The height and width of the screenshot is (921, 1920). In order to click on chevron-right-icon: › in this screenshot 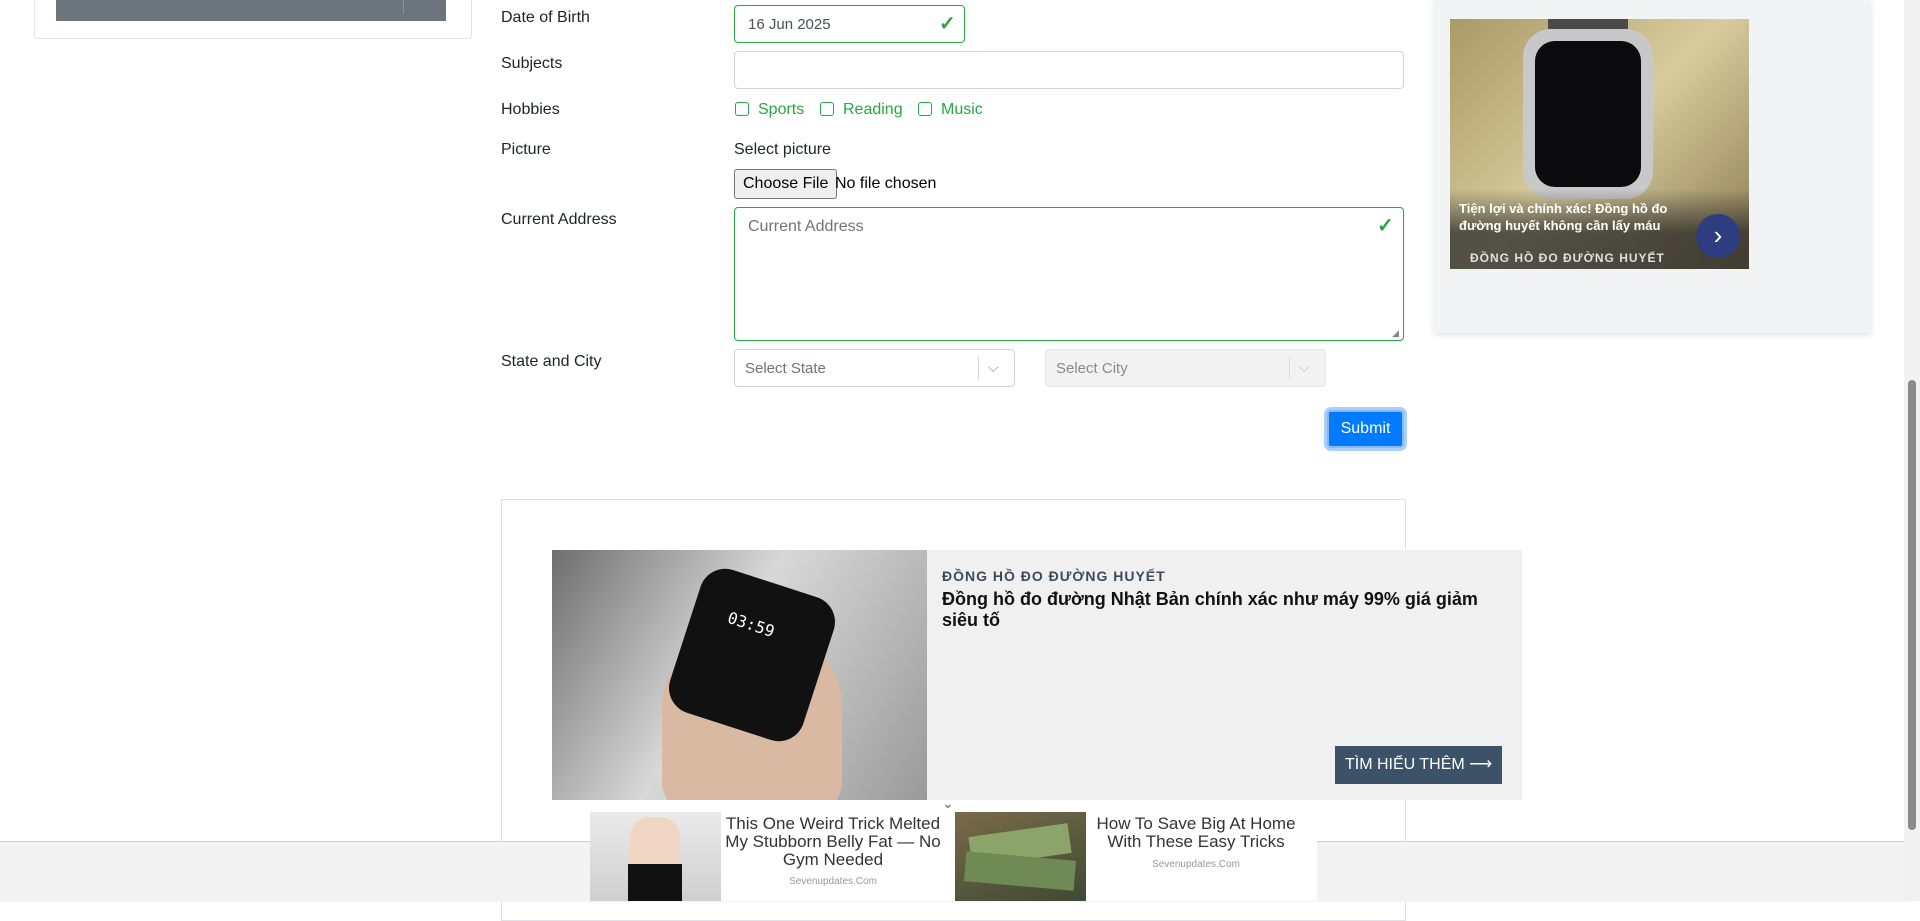, I will do `click(1718, 236)`.